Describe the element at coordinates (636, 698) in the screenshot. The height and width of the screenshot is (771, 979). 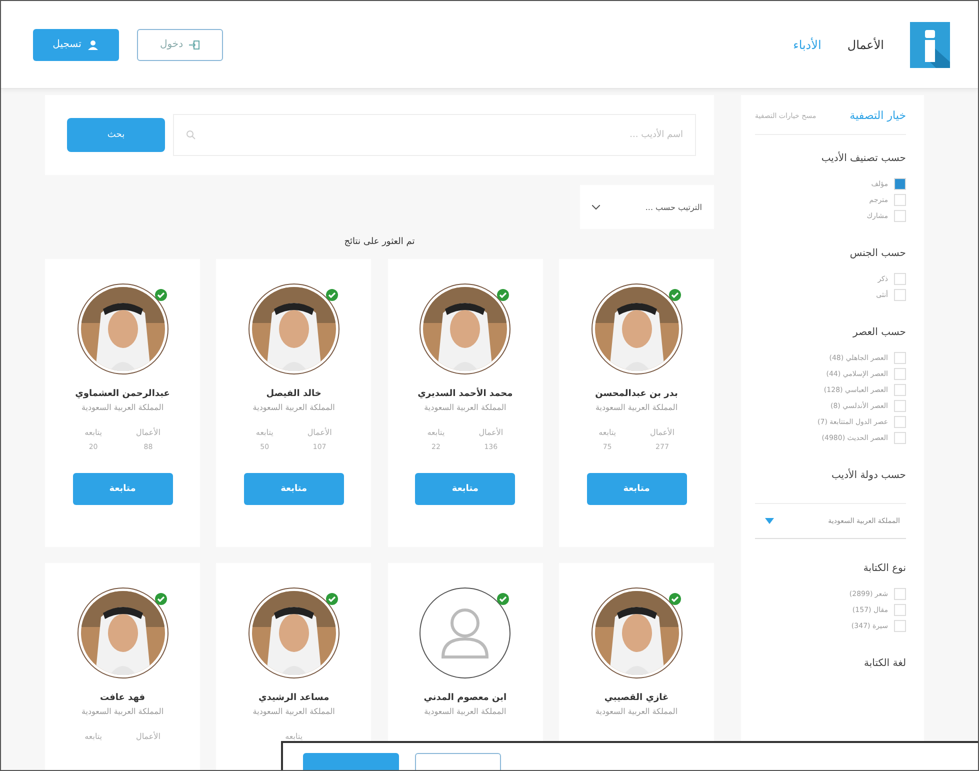
I see `author-name: غازي القصيبي` at that location.